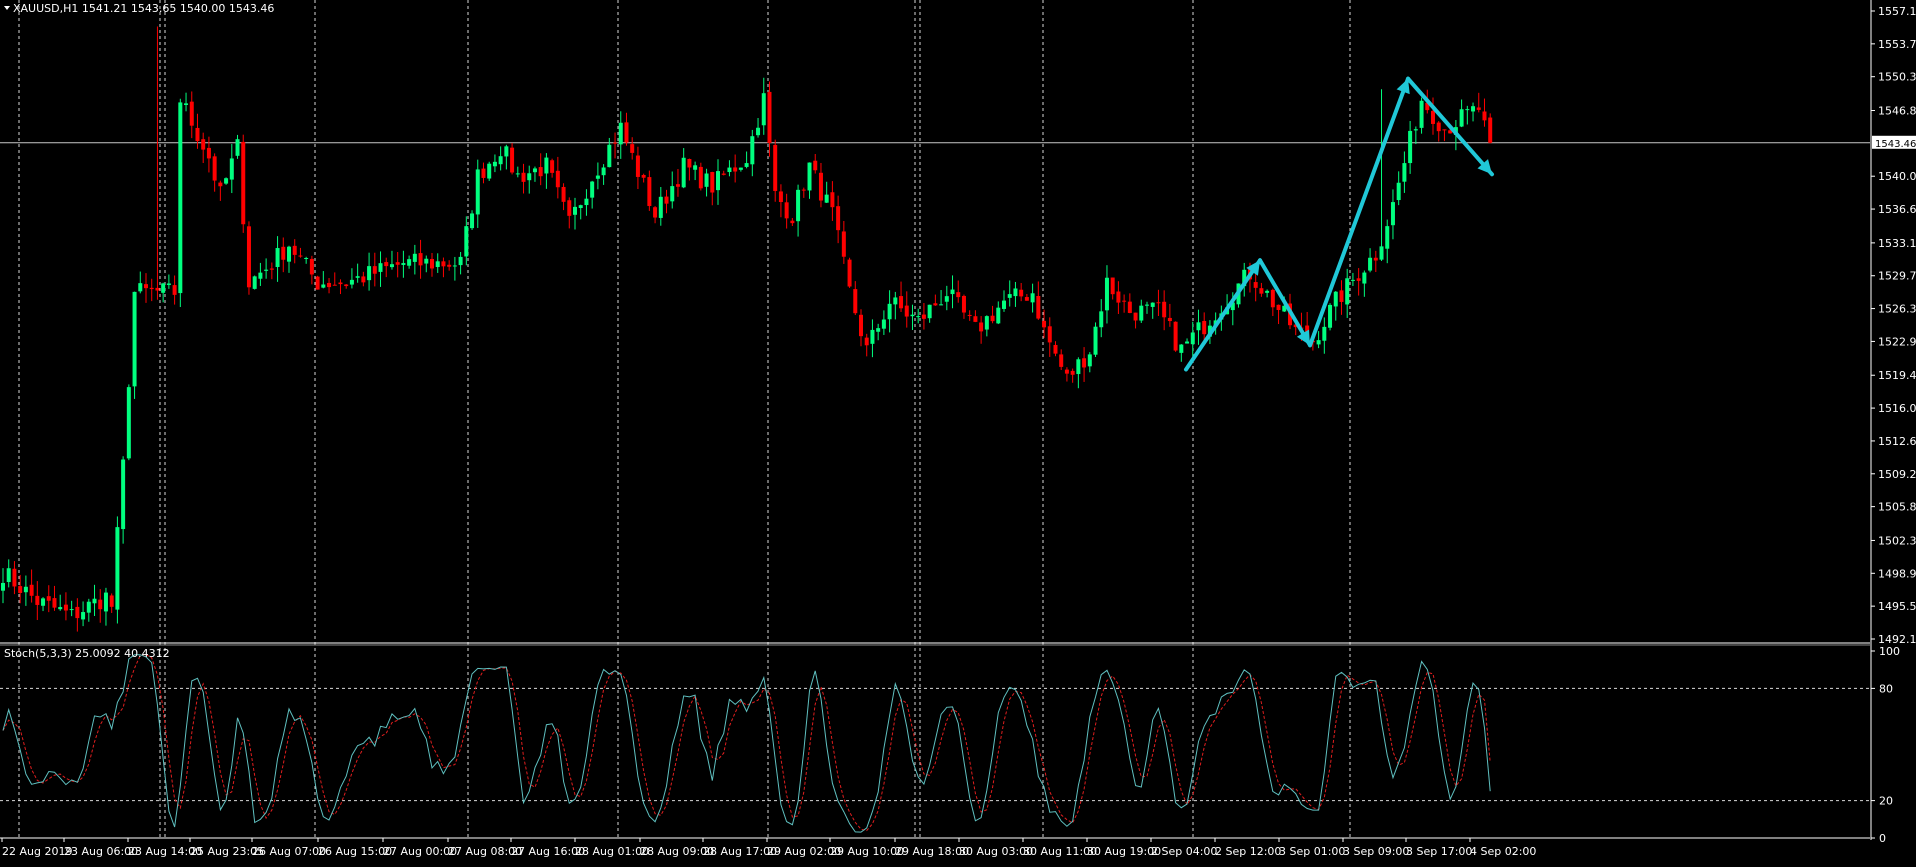 The width and height of the screenshot is (1916, 867). I want to click on price-tick-label: 1536.60, so click(1897, 209).